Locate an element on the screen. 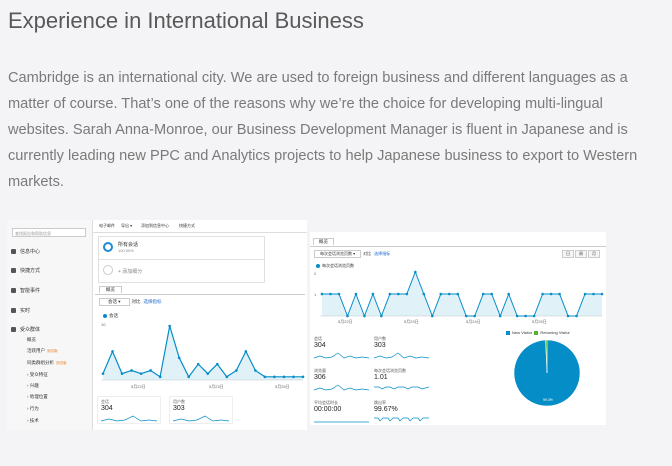  shortcut-button: 快捷方式 is located at coordinates (187, 226).